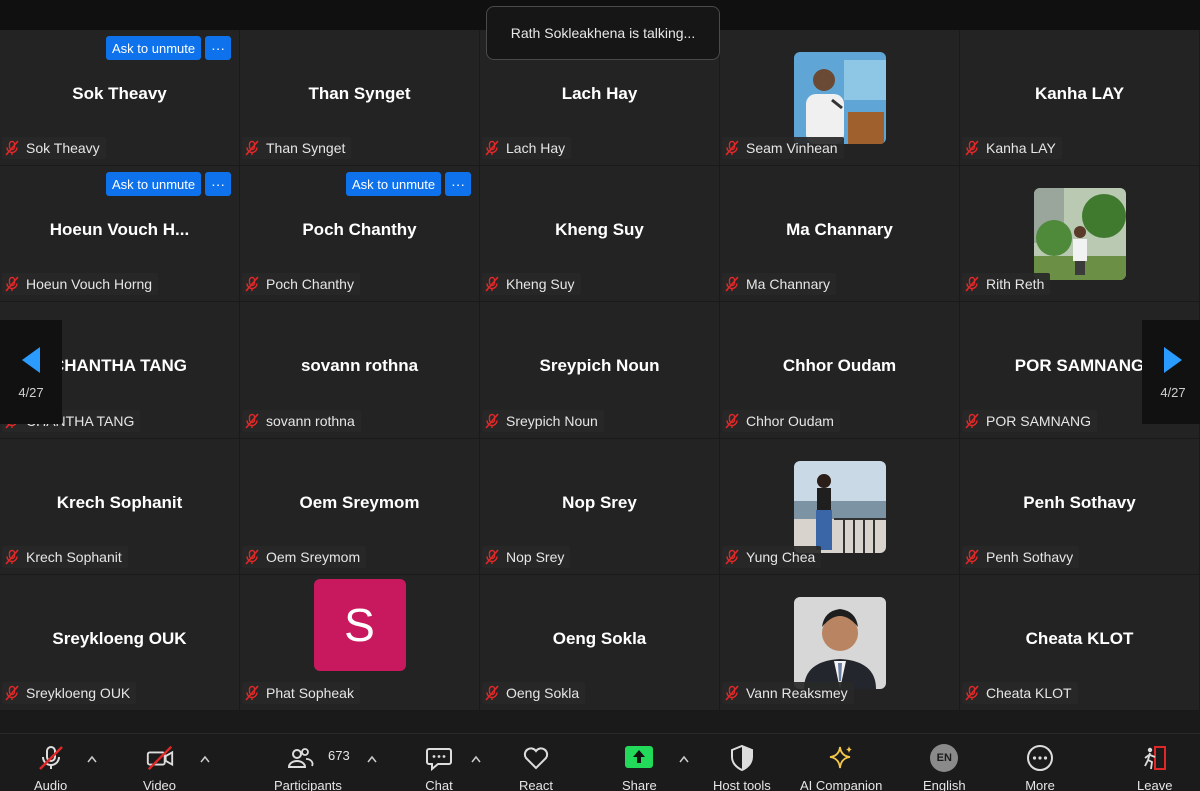  Describe the element at coordinates (797, 692) in the screenshot. I see `participant-name-text: Vann Reaksmey` at that location.